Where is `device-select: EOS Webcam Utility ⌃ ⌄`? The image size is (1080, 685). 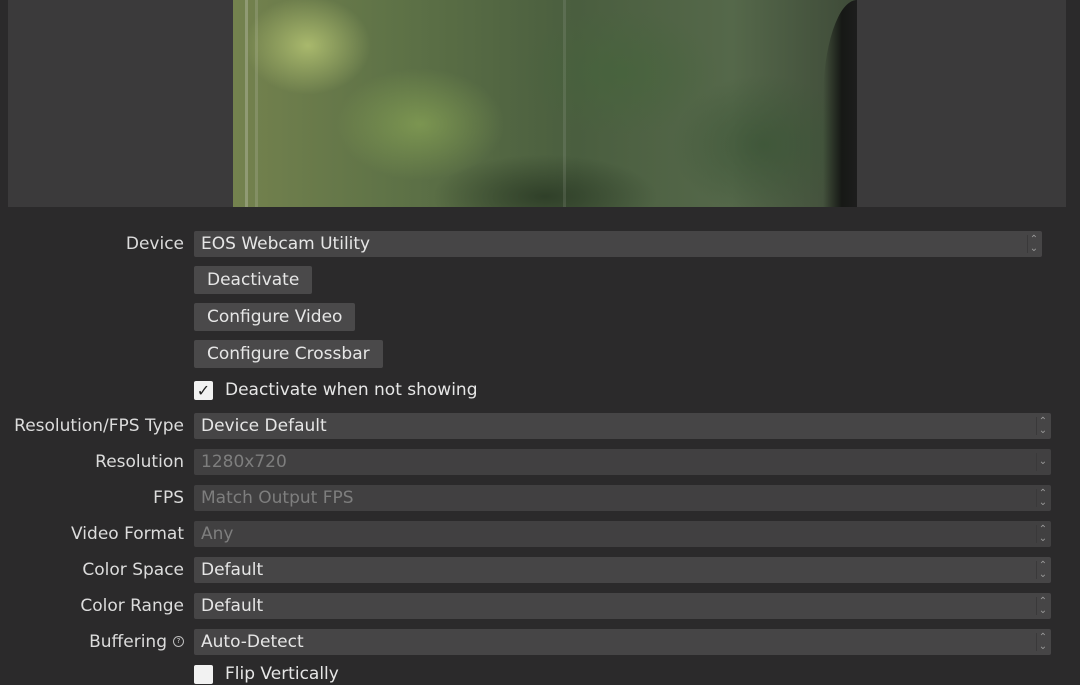 device-select: EOS Webcam Utility ⌃ ⌄ is located at coordinates (618, 244).